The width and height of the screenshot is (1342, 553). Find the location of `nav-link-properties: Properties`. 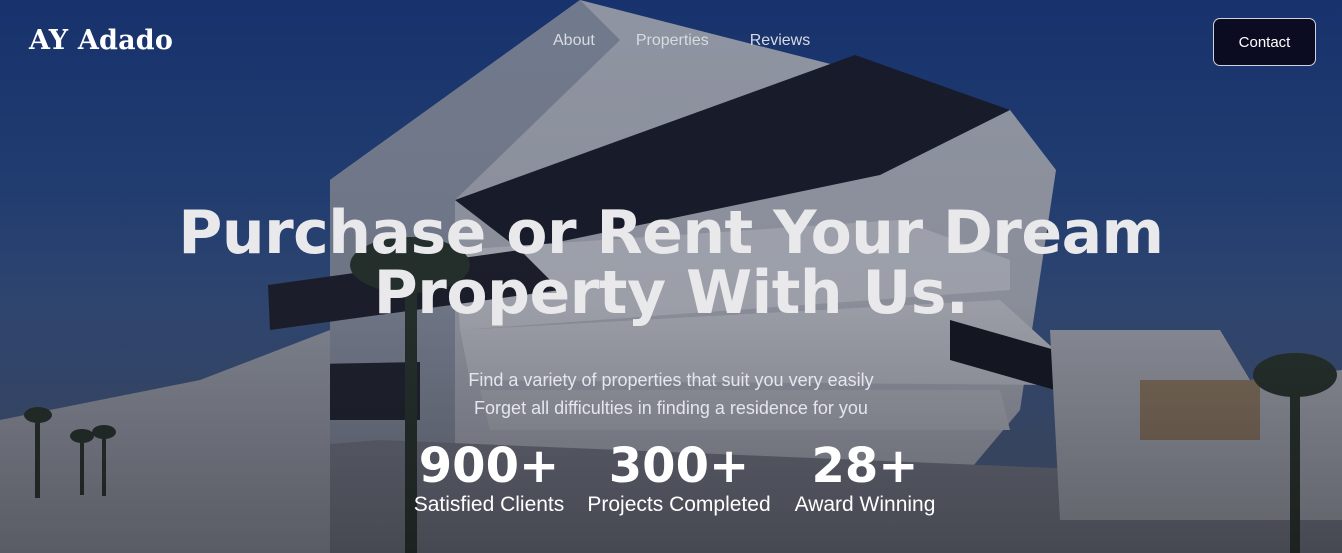

nav-link-properties: Properties is located at coordinates (672, 41).